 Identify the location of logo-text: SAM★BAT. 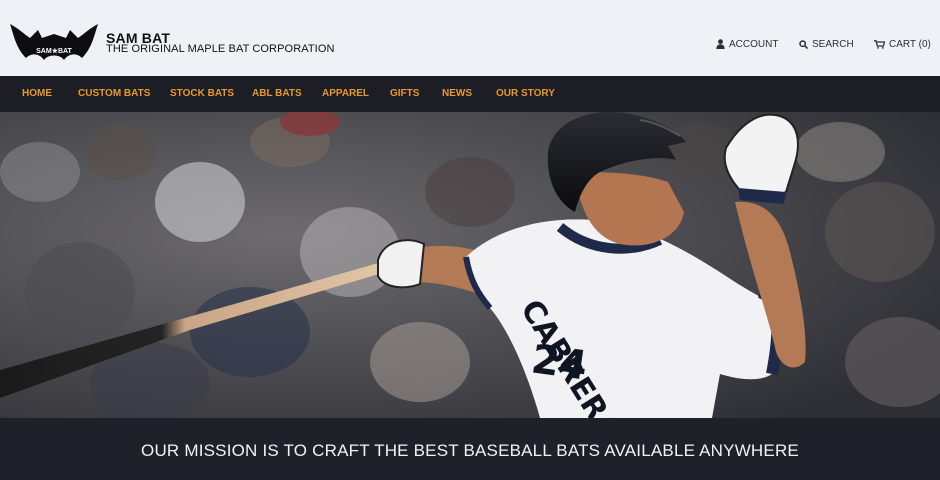
(54, 51).